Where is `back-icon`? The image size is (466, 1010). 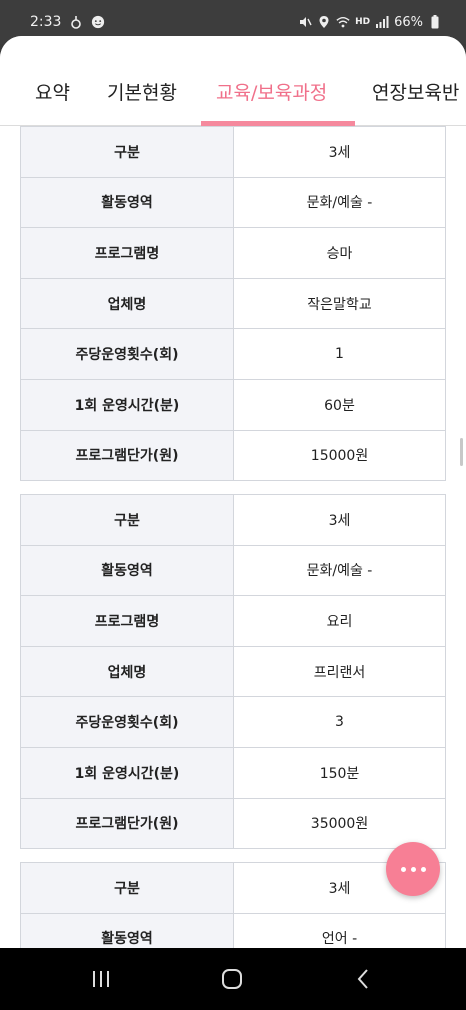
back-icon is located at coordinates (362, 979).